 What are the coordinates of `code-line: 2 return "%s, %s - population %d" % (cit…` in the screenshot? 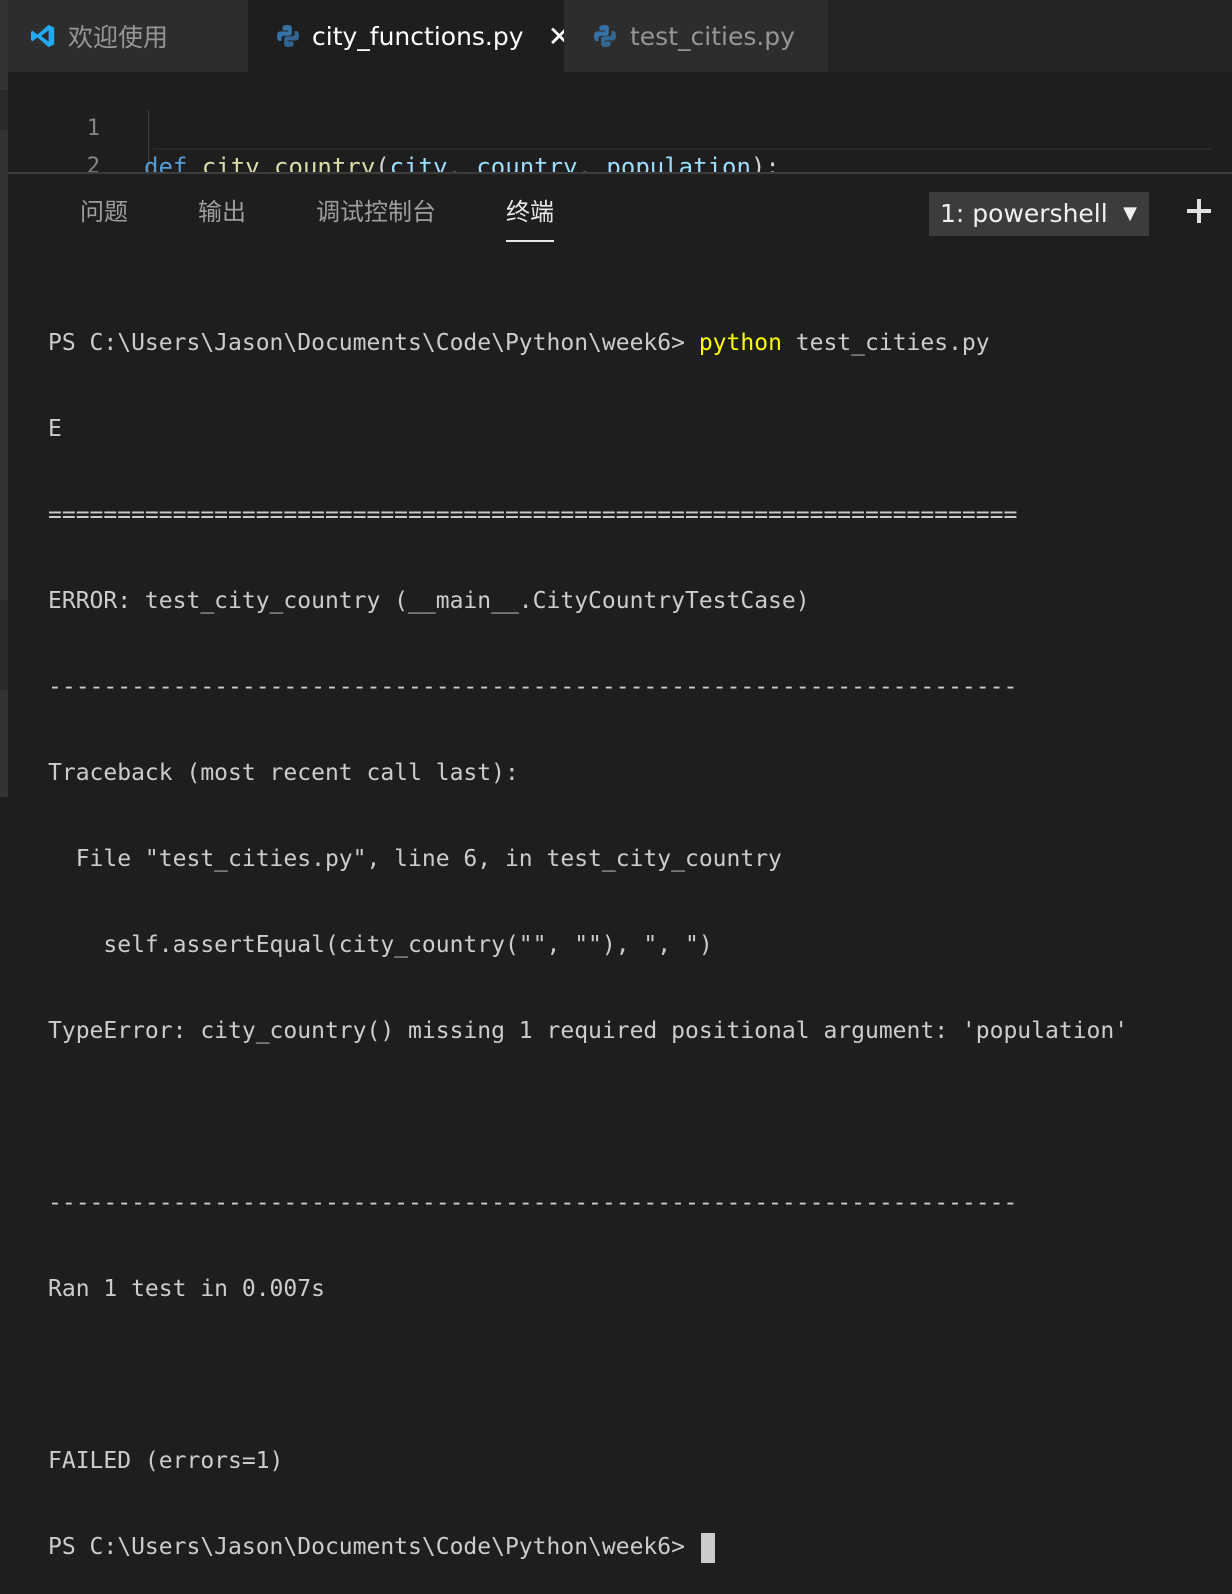 It's located at (620, 141).